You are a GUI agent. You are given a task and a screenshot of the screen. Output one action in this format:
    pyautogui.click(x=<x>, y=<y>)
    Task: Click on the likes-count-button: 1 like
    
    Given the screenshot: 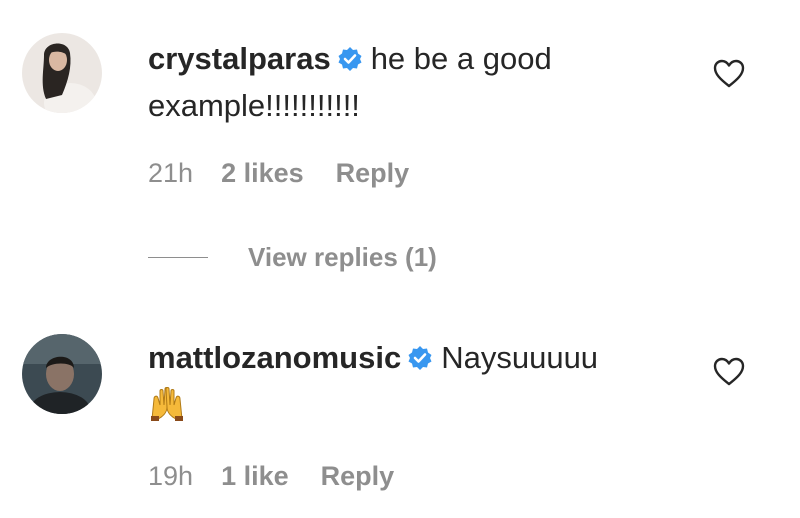 What is the action you would take?
    pyautogui.click(x=255, y=476)
    